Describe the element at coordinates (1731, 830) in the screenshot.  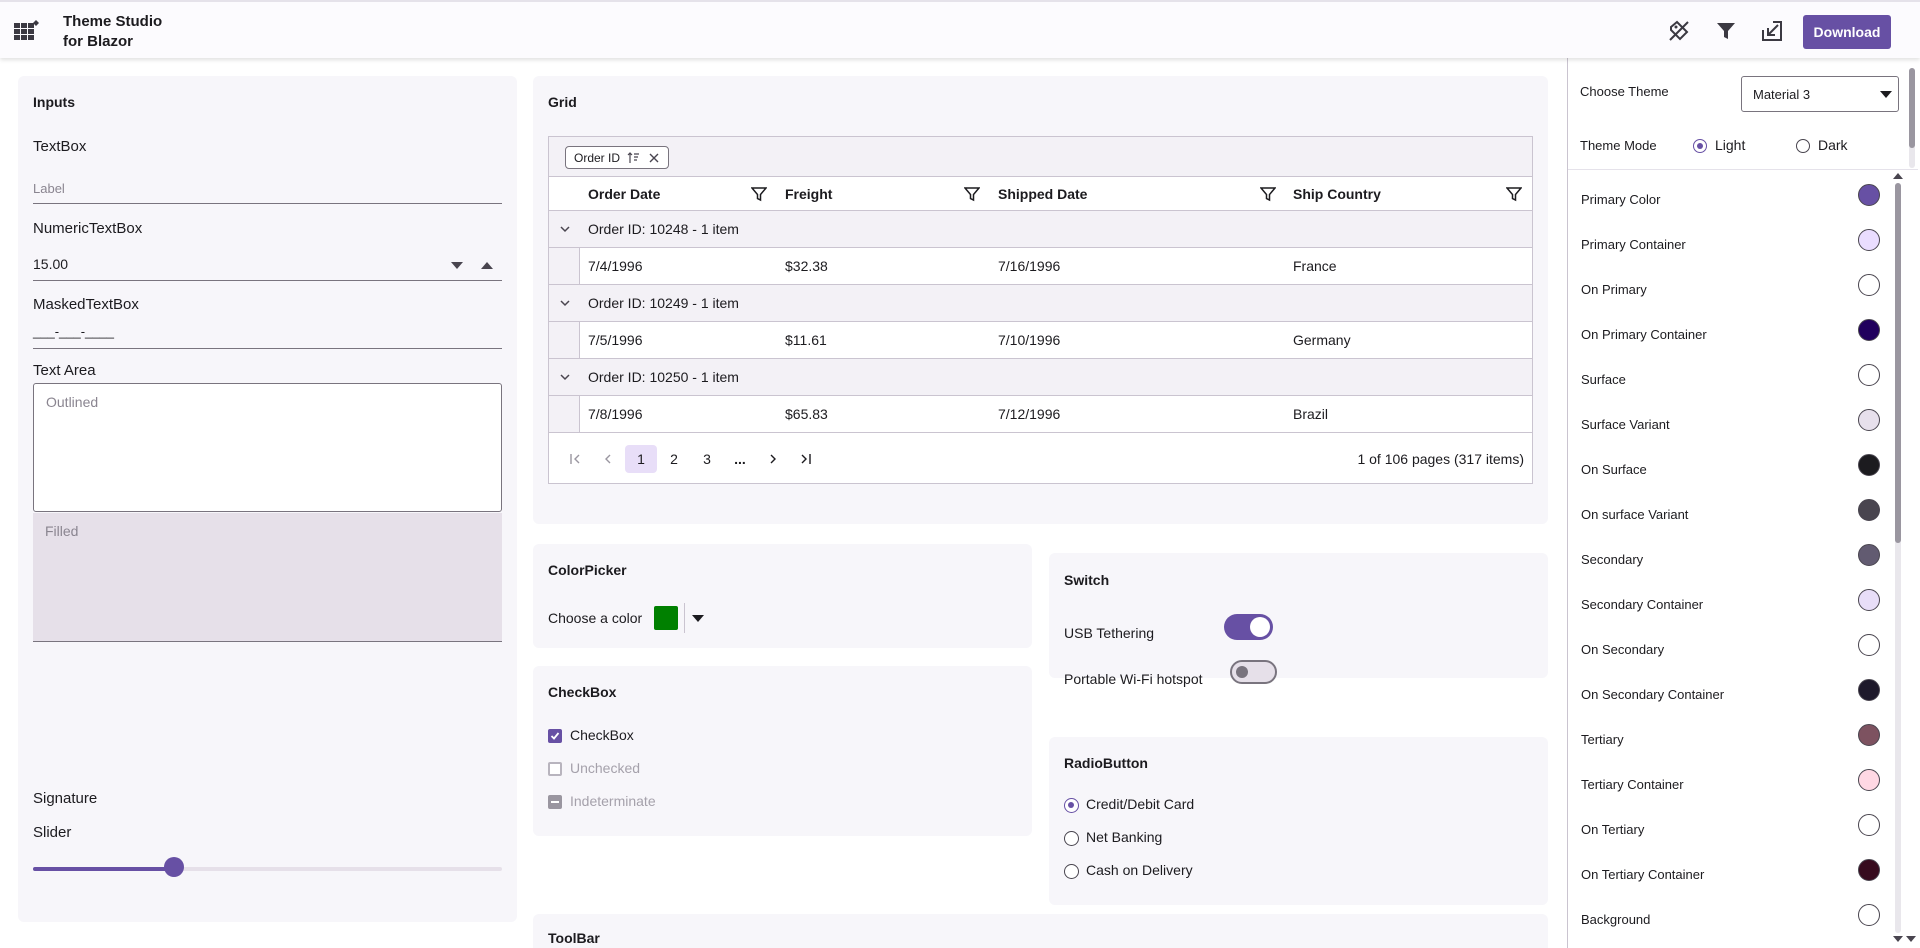
I see `color-item: On Tertiary` at that location.